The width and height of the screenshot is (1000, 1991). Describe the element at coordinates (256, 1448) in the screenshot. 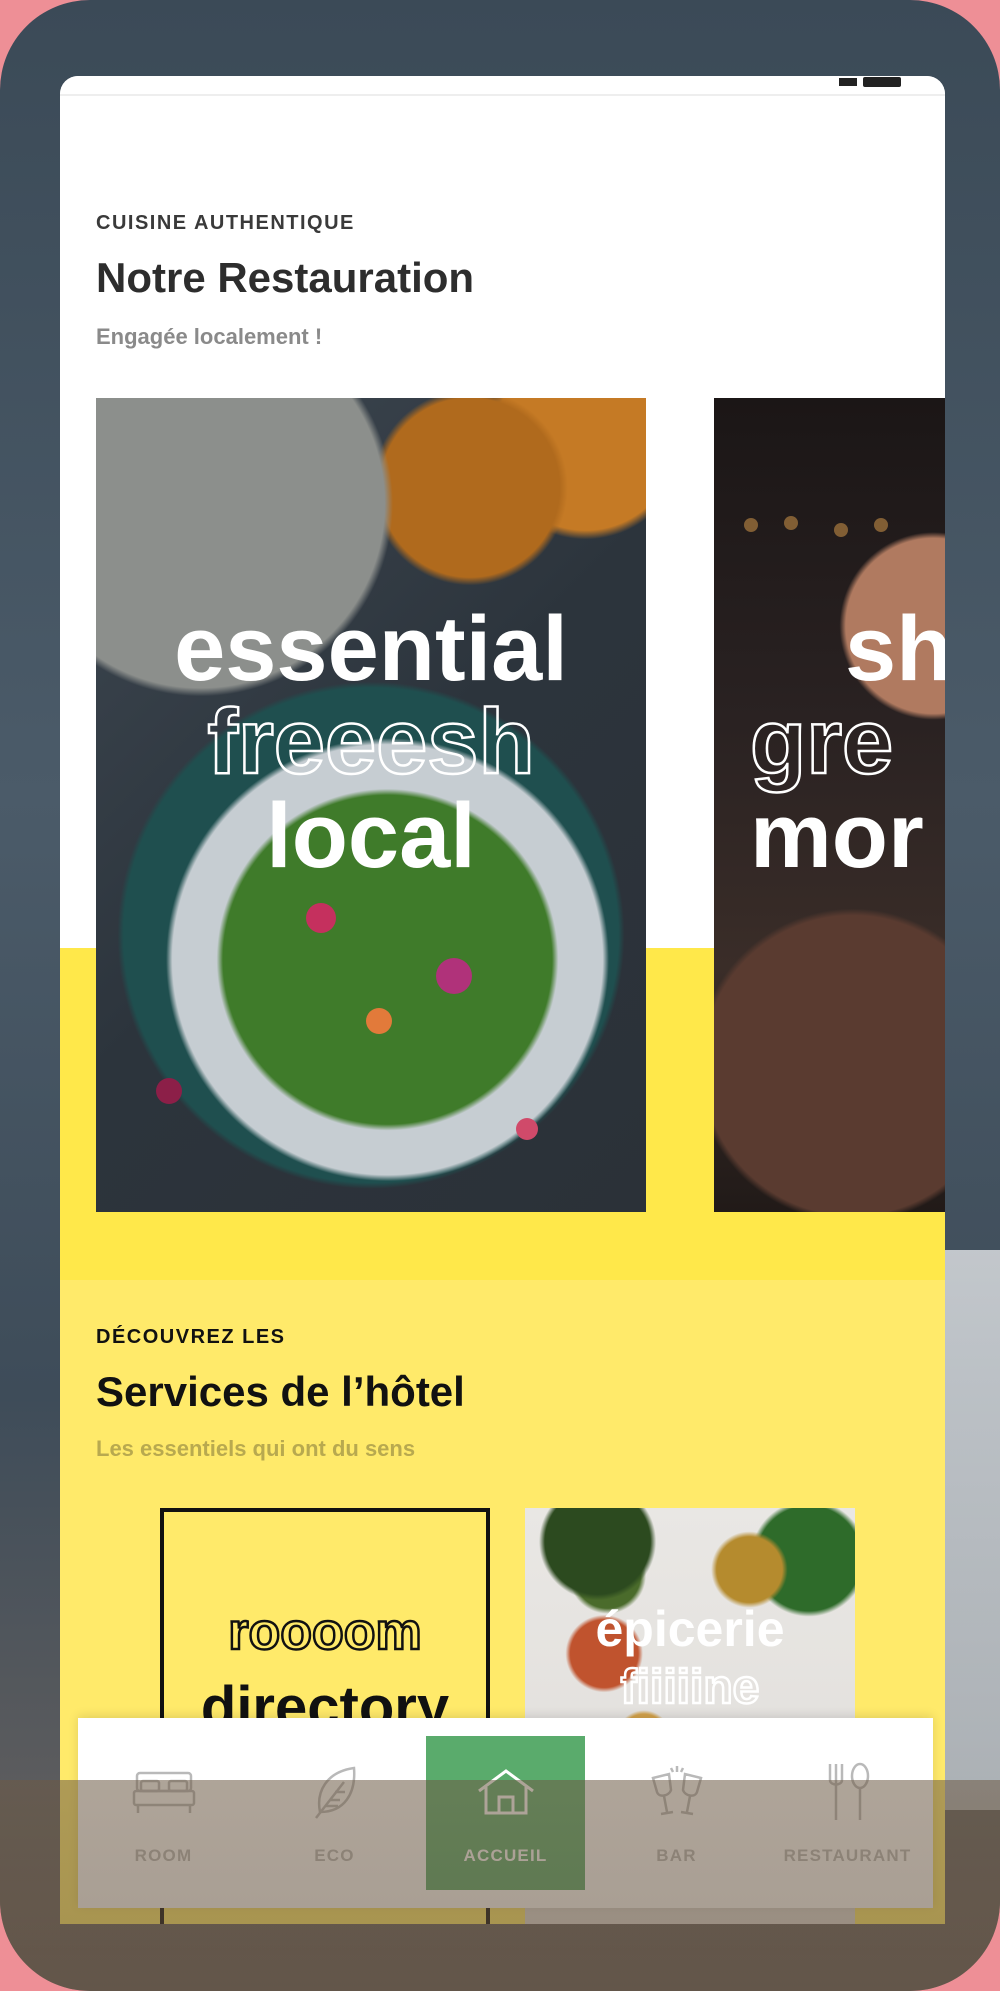

I see `services-subtitle: Les essentiels qui ont du sens` at that location.